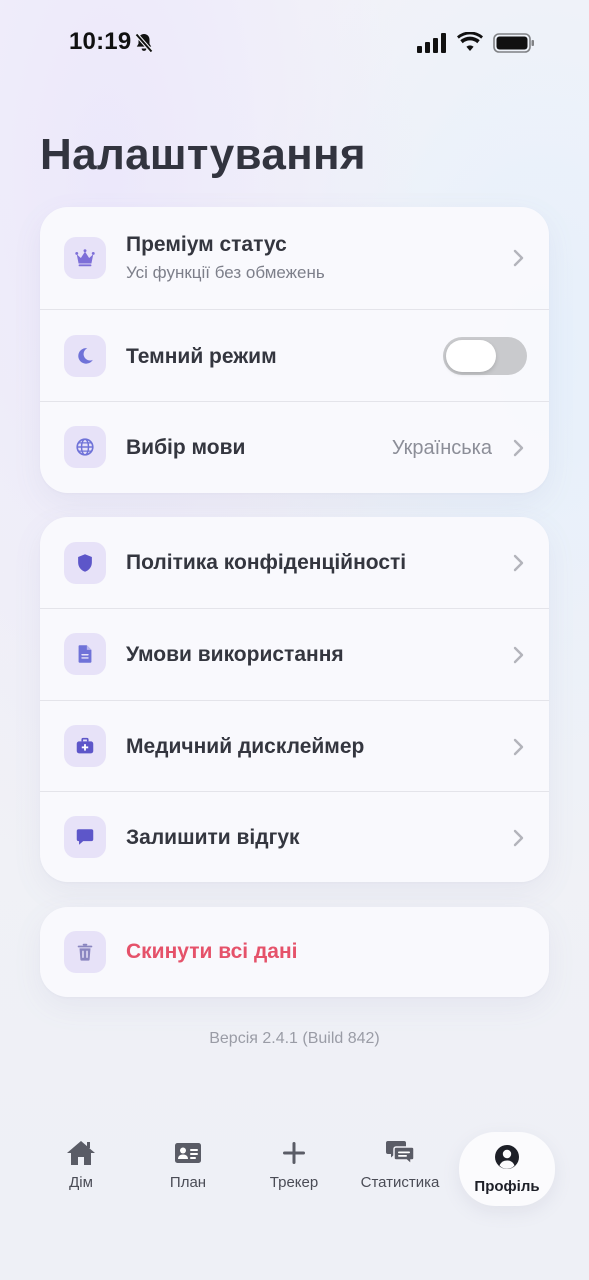 The image size is (589, 1280). I want to click on tab-tracker: Трекер, so click(294, 1170).